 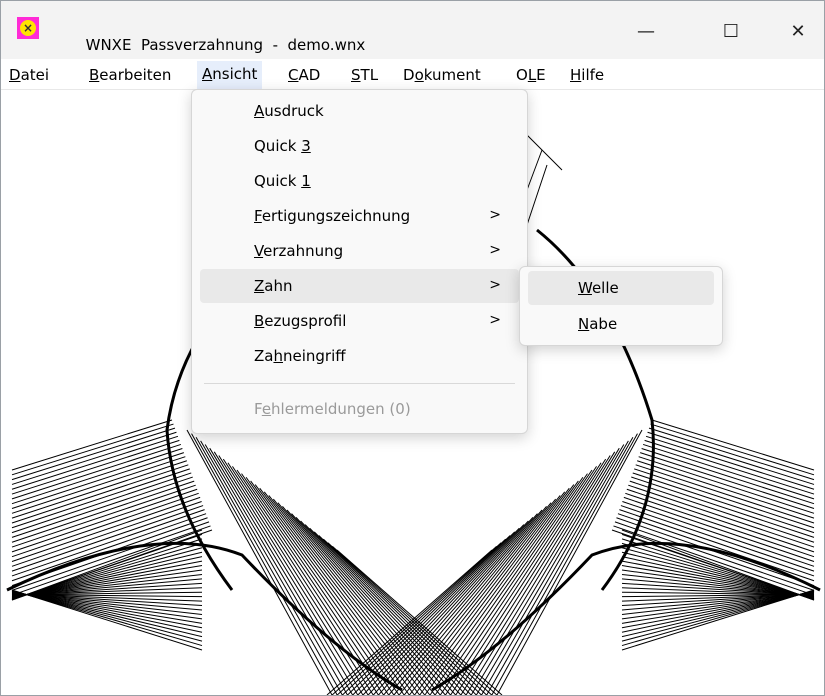 I want to click on menu-item-verzahnung: Verzahnung >, so click(x=359, y=251).